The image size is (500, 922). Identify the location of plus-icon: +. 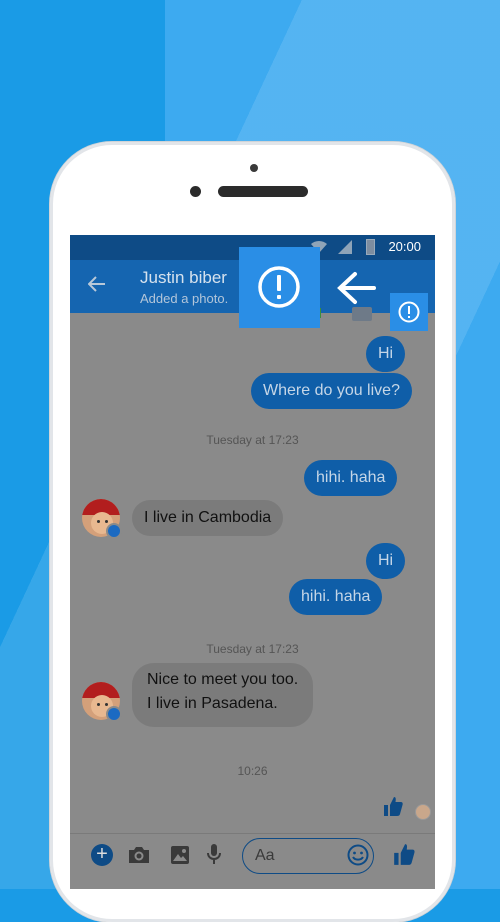
(102, 855).